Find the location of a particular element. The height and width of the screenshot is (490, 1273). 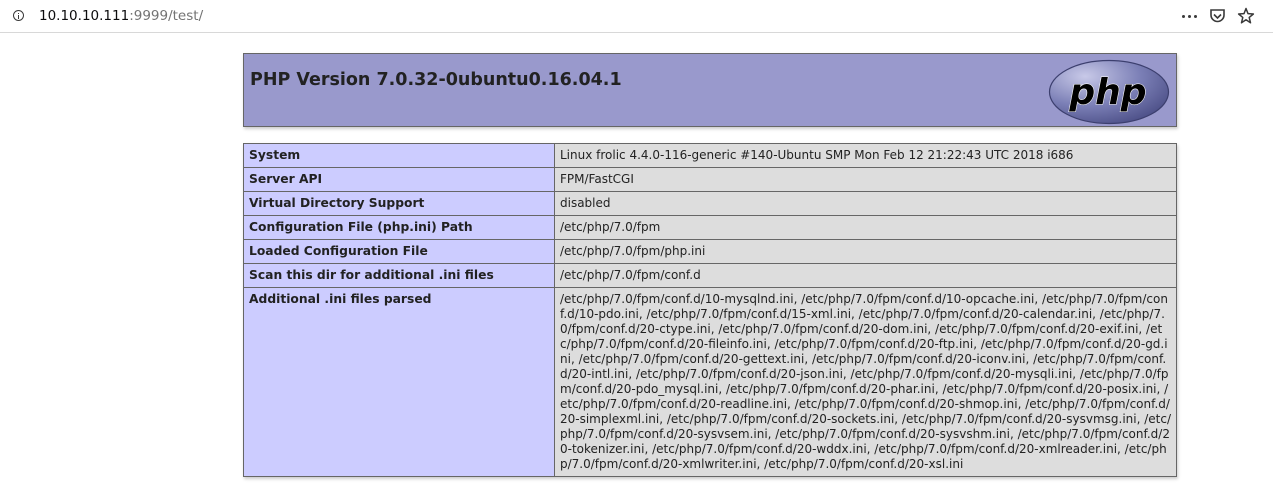

row-label: Virtual Directory Support is located at coordinates (399, 203).